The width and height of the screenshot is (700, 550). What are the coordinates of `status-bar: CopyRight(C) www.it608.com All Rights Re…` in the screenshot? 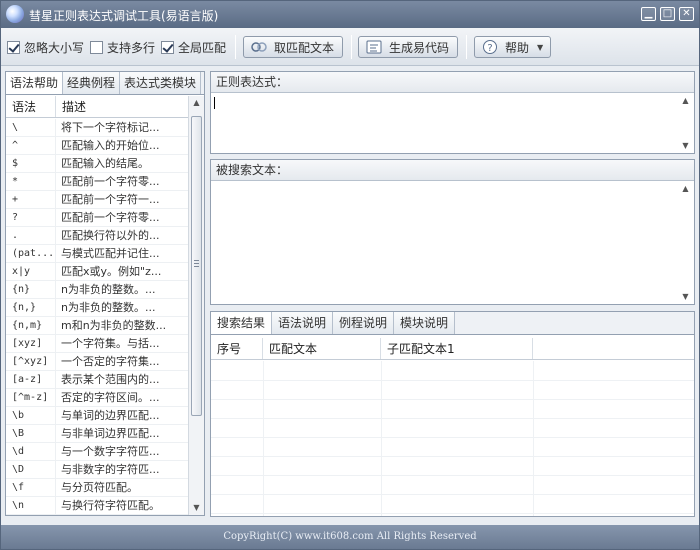 It's located at (350, 537).